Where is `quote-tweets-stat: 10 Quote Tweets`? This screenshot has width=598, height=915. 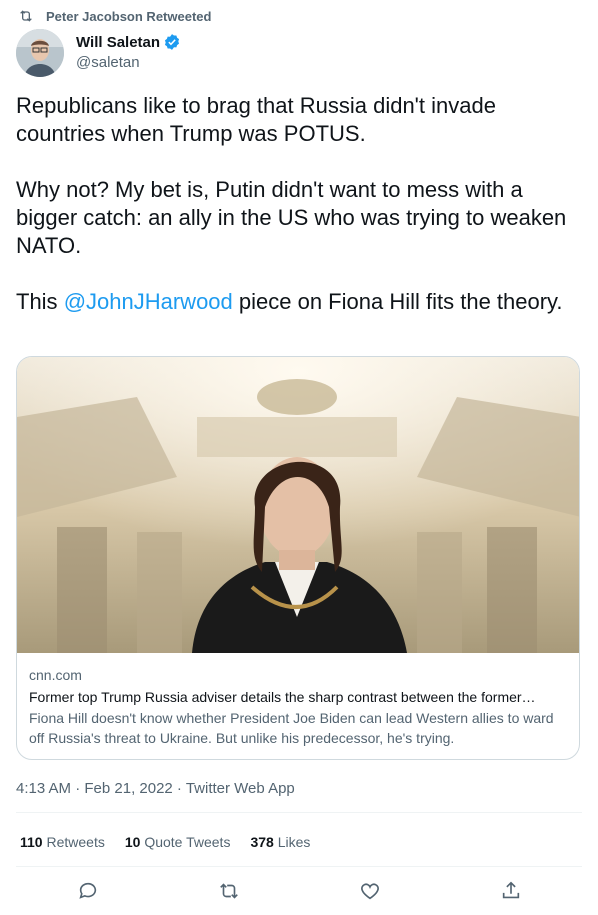
quote-tweets-stat: 10 Quote Tweets is located at coordinates (178, 842).